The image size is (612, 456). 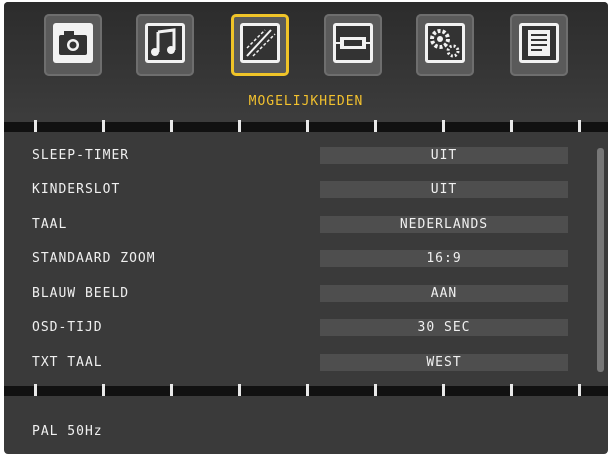 I want to click on setting-value: AAN, so click(x=444, y=293).